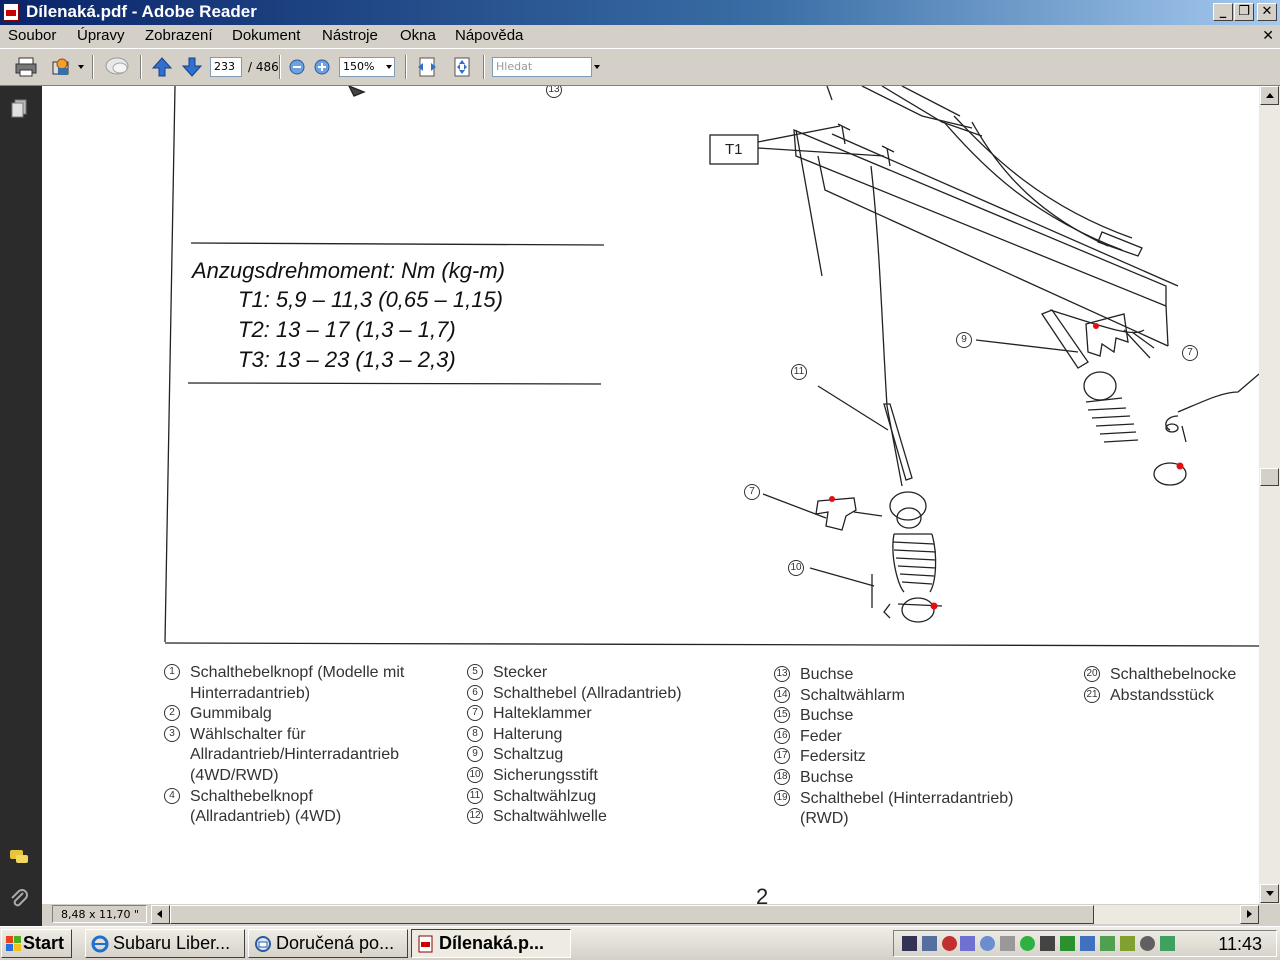 The image size is (1280, 960). What do you see at coordinates (1223, 12) in the screenshot?
I see `minimize-button: _` at bounding box center [1223, 12].